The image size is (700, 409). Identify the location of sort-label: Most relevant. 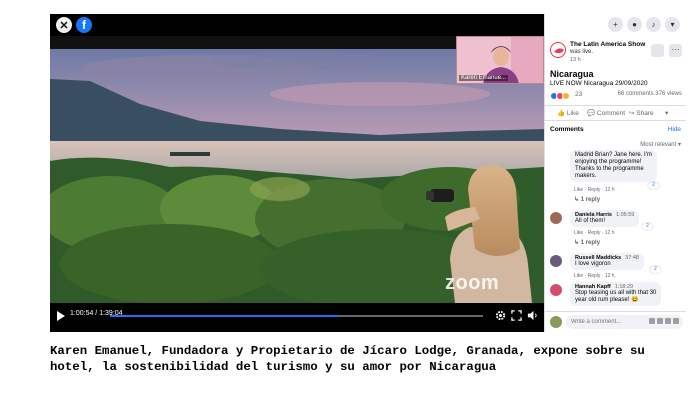
(658, 145).